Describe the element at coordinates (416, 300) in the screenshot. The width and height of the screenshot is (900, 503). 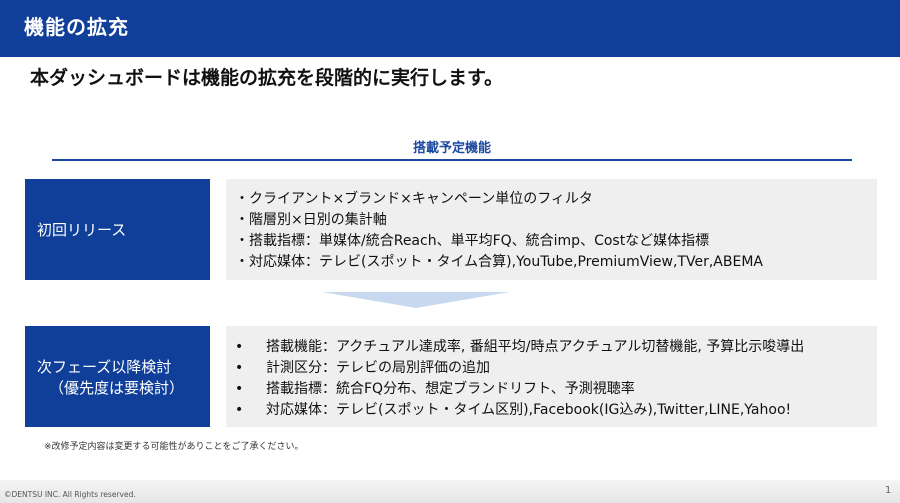
I see `down-arrow-icon` at that location.